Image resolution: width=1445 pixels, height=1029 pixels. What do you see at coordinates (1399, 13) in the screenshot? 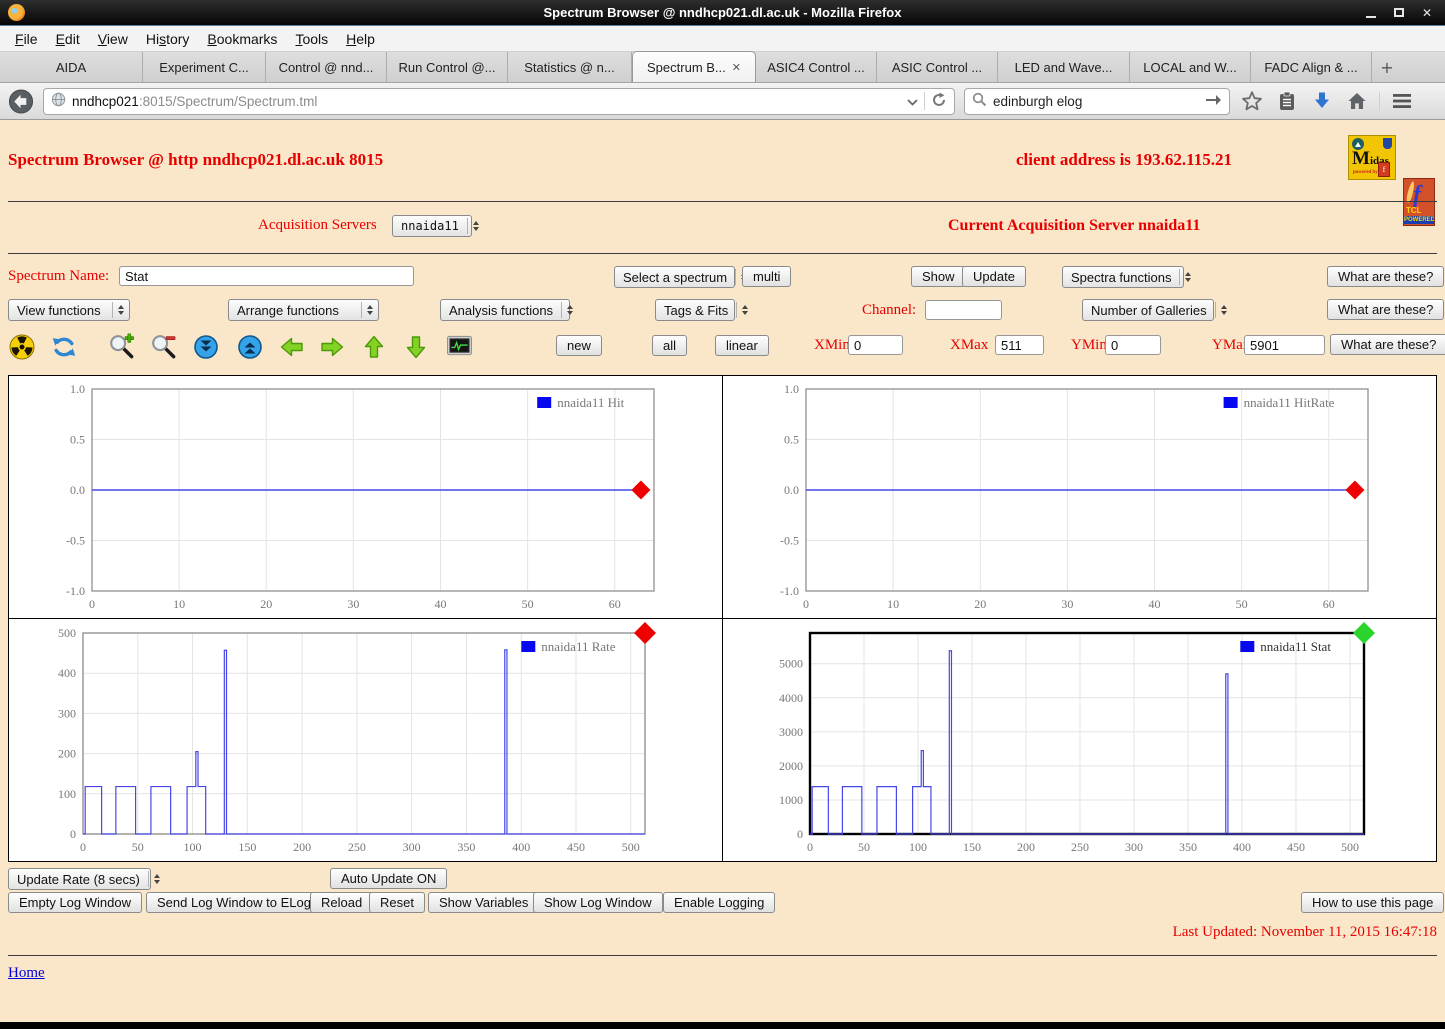
I see `maximize-button` at bounding box center [1399, 13].